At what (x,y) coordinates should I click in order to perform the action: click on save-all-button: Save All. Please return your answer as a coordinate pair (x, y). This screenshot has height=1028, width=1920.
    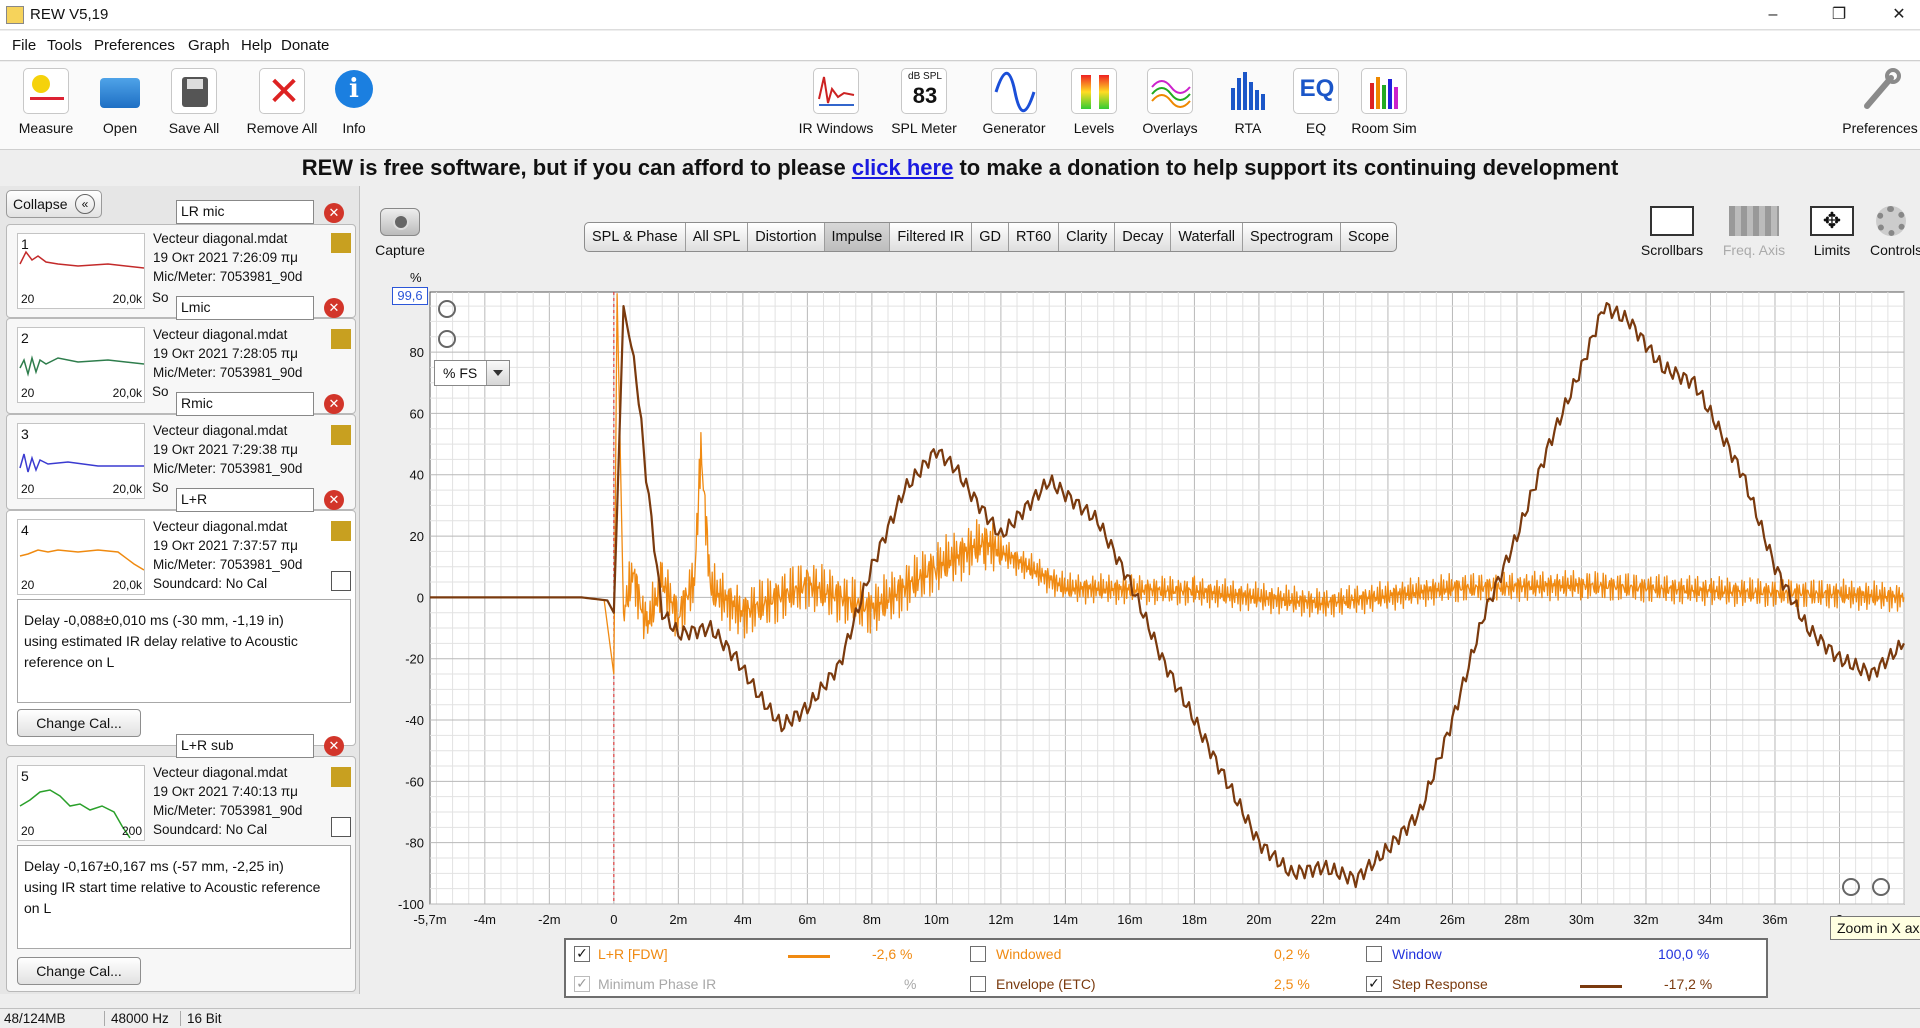
    Looking at the image, I should click on (194, 104).